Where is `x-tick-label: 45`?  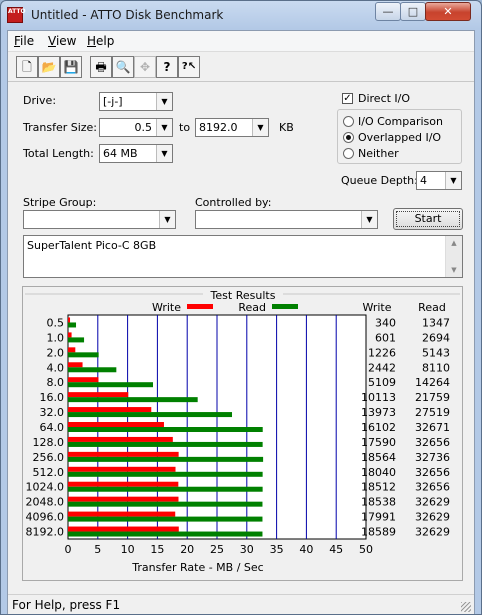 x-tick-label: 45 is located at coordinates (336, 549).